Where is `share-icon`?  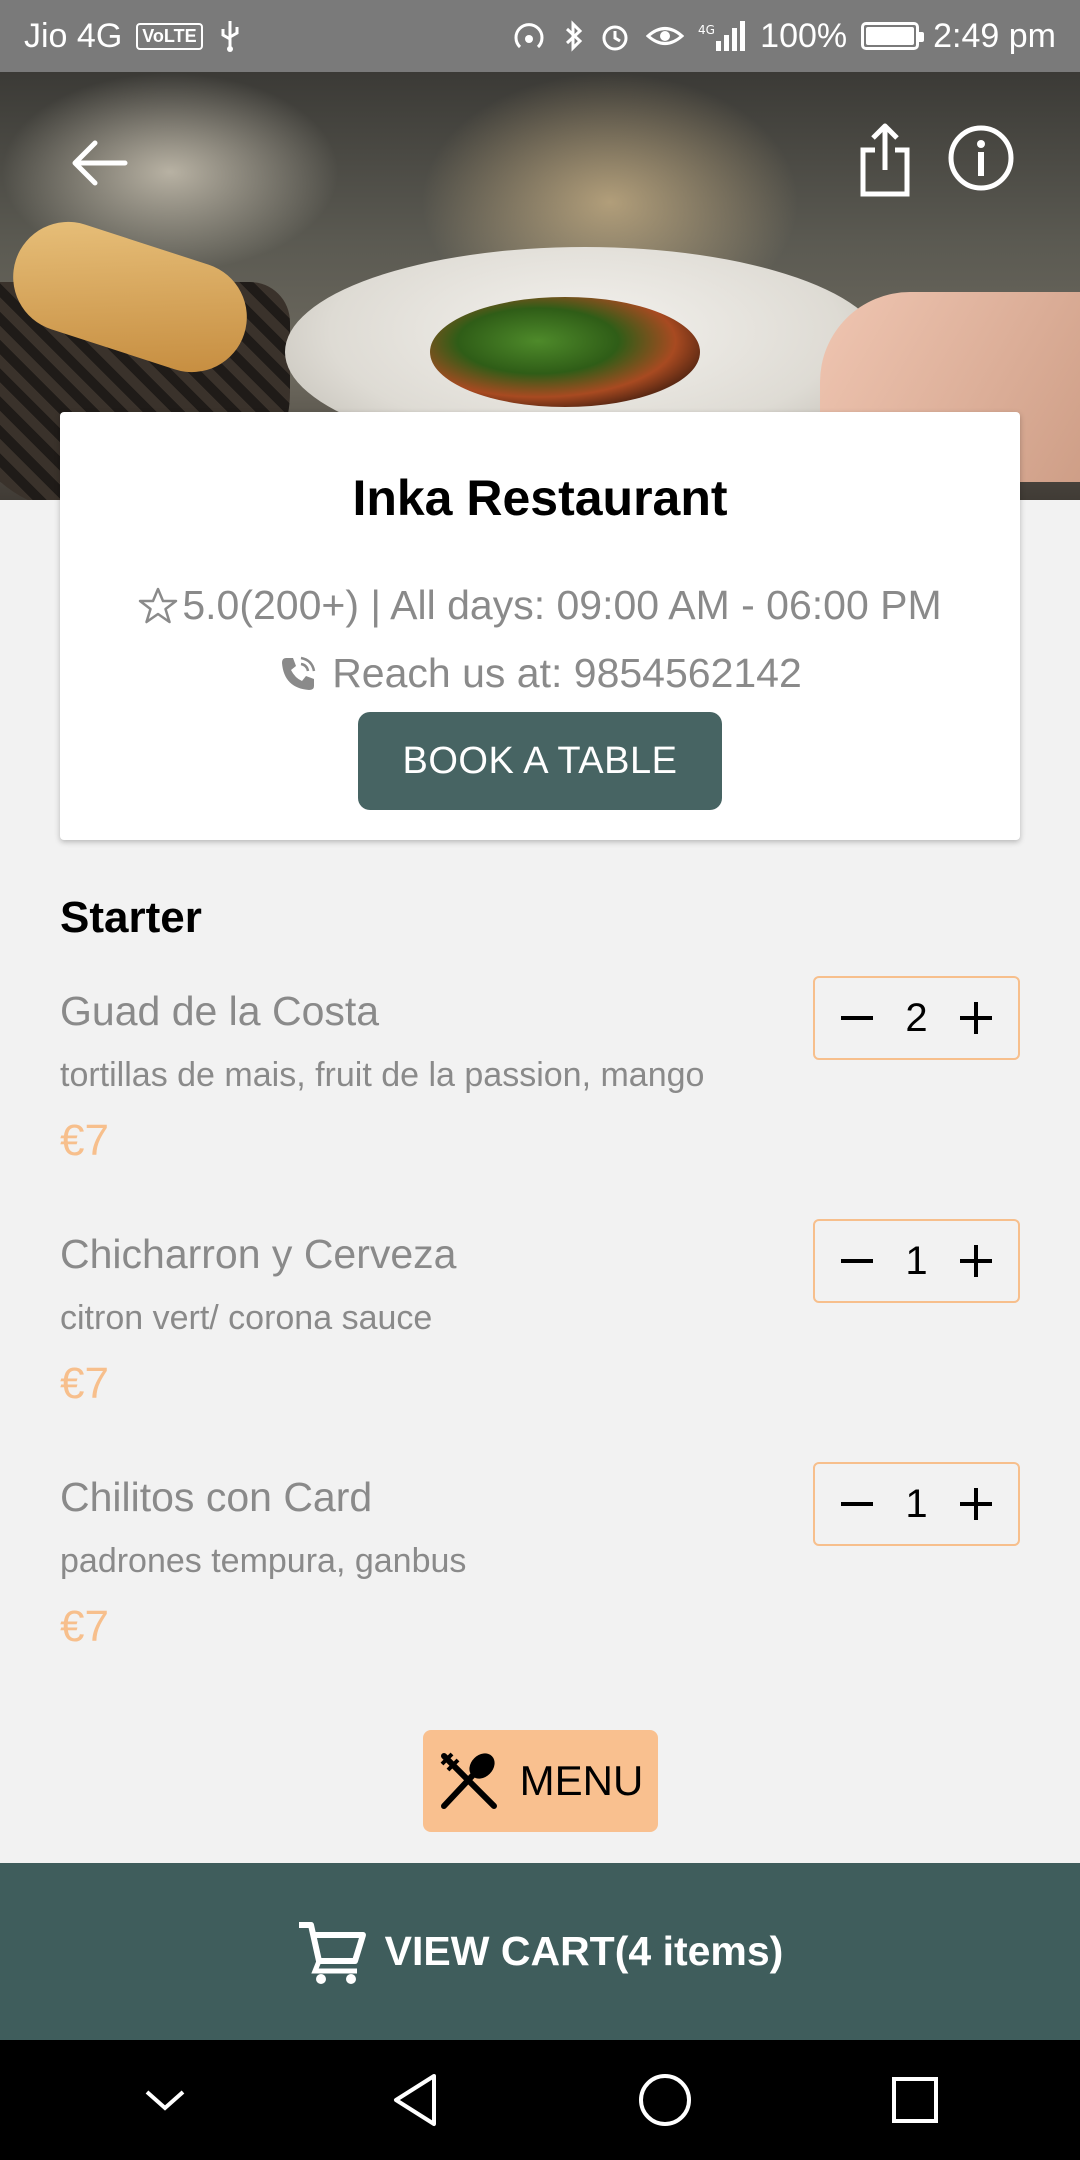
share-icon is located at coordinates (885, 160).